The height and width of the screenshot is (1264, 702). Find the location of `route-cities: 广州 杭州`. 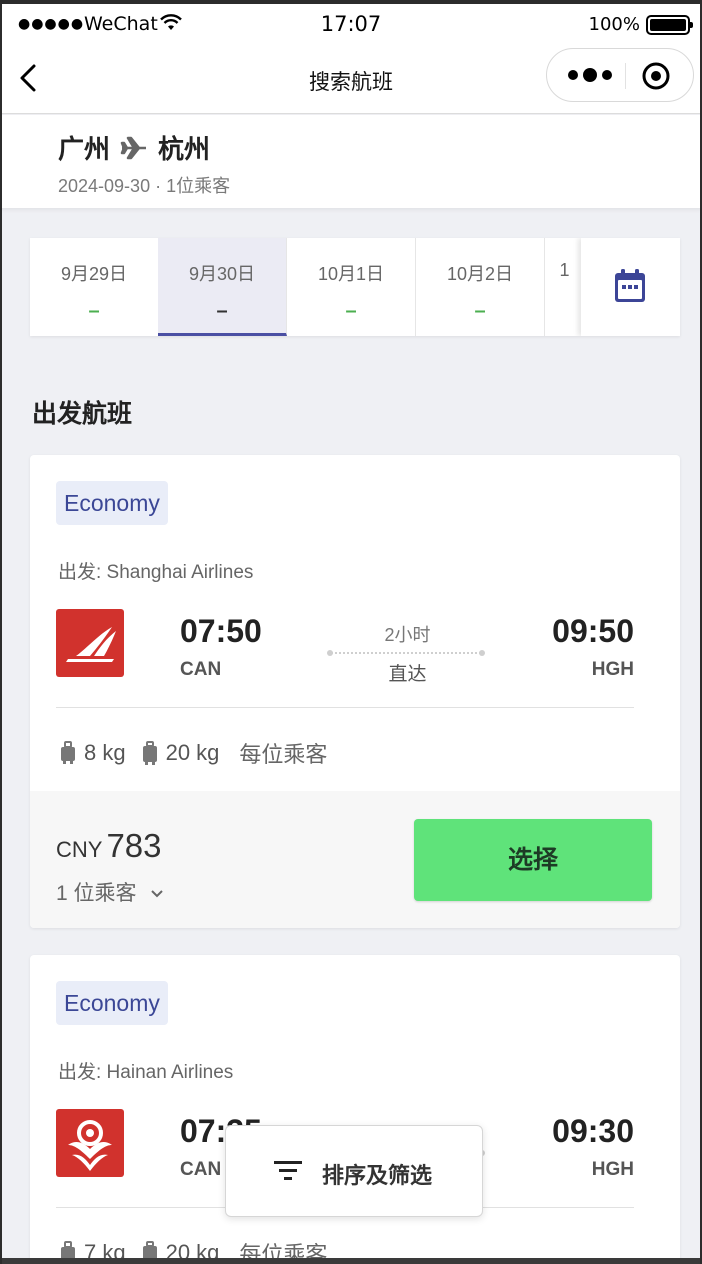

route-cities: 广州 杭州 is located at coordinates (134, 147).